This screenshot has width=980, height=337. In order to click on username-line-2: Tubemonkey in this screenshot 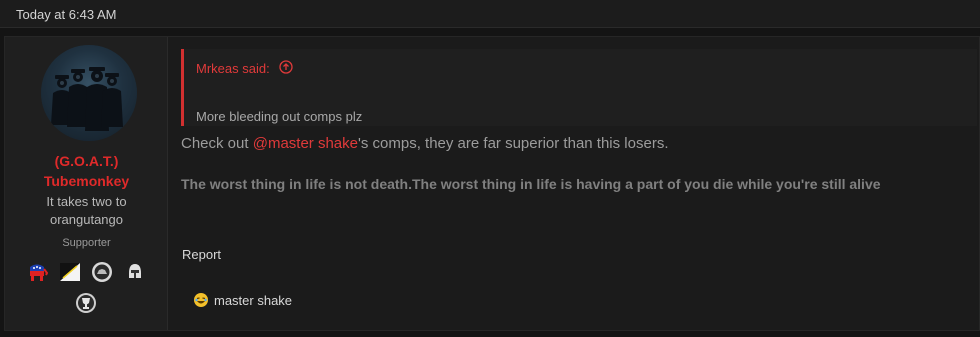, I will do `click(86, 181)`.